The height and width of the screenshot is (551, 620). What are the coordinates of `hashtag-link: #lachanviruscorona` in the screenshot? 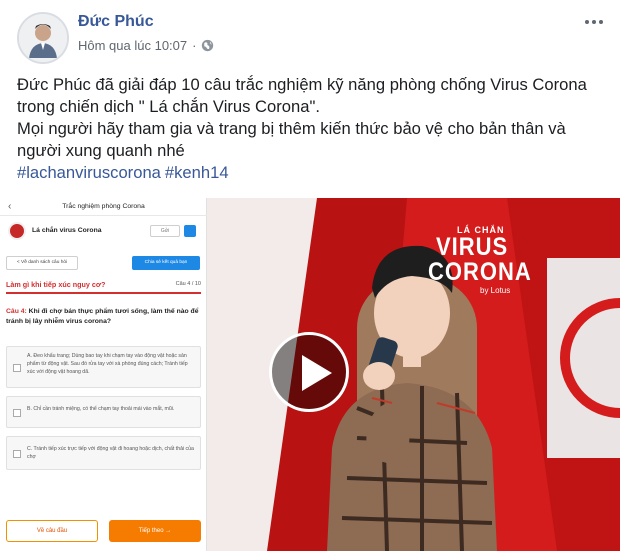 It's located at (89, 172).